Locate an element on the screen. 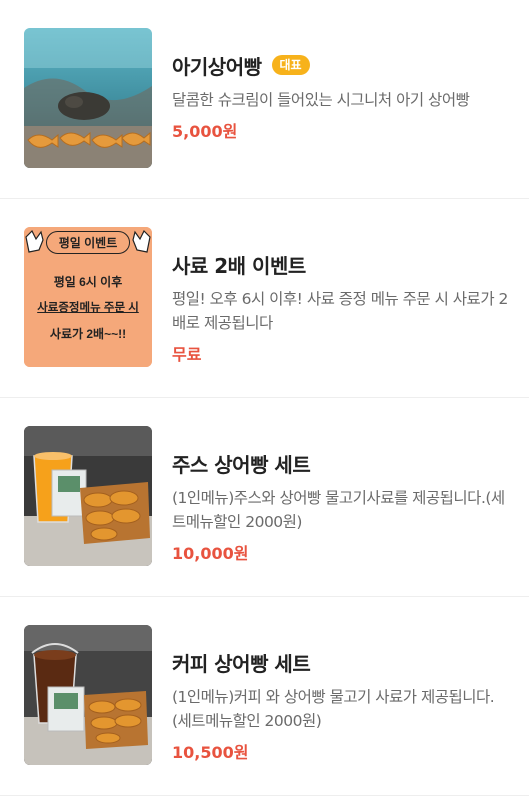 Image resolution: width=529 pixels, height=800 pixels. menu-item-title: 사료 2배 이벤트 is located at coordinates (239, 265).